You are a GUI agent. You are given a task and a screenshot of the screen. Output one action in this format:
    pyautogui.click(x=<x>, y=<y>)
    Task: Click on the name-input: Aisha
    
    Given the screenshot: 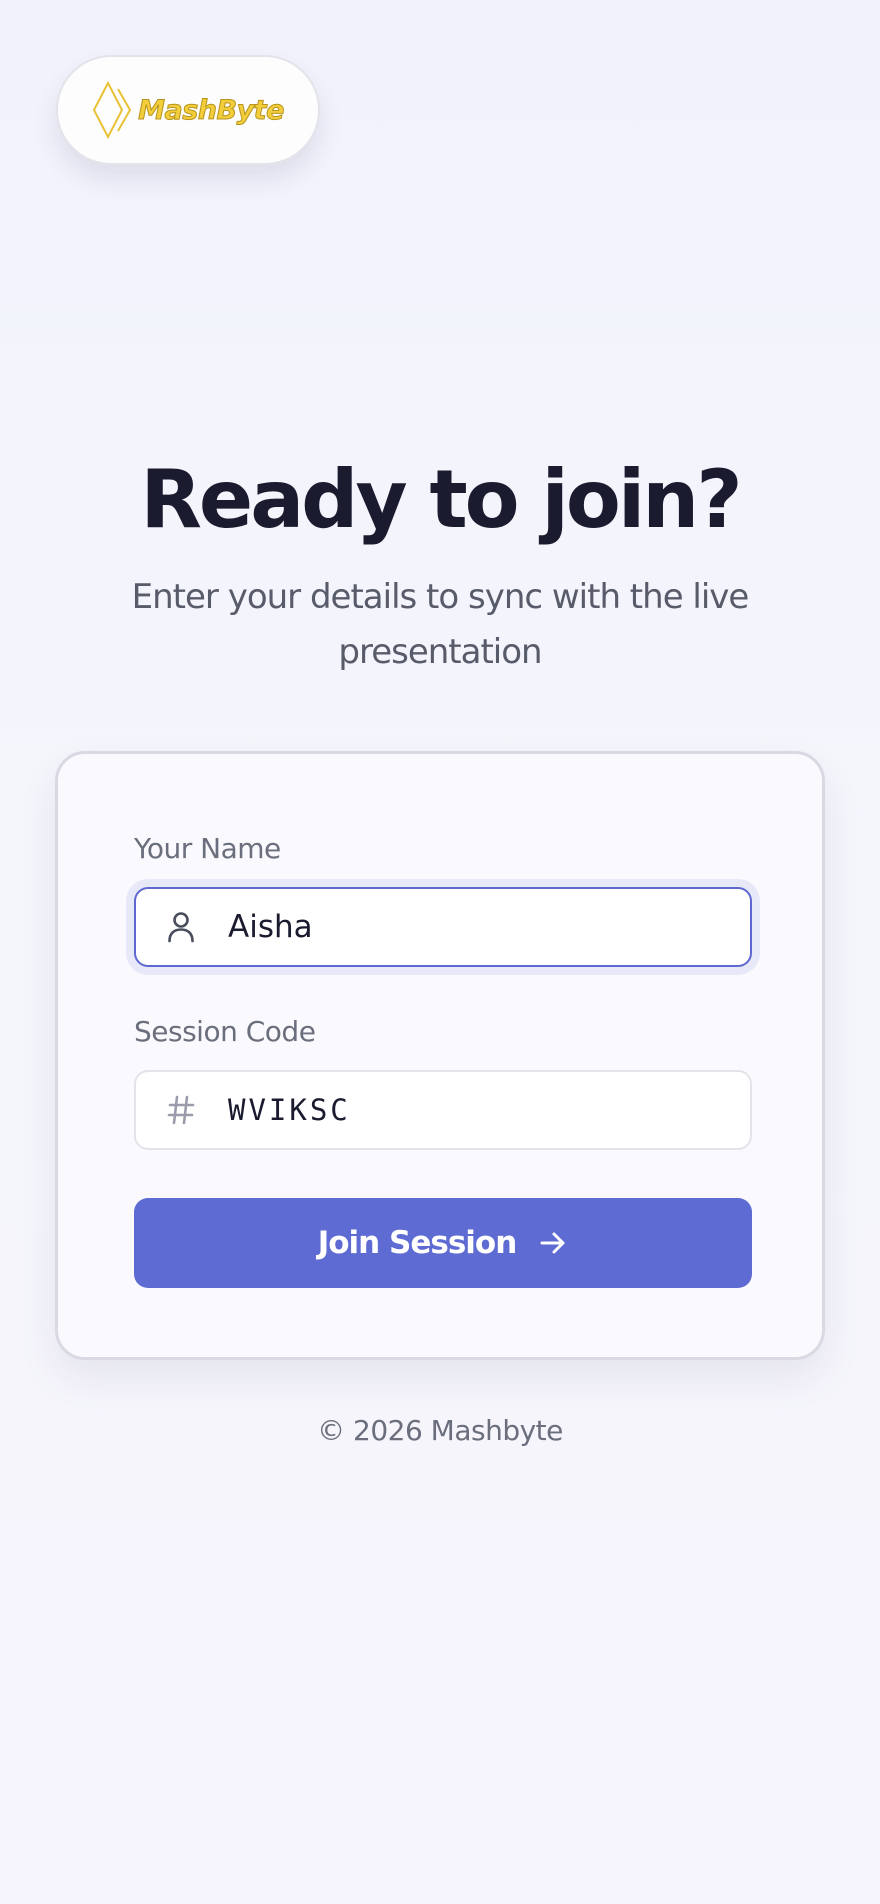 What is the action you would take?
    pyautogui.click(x=443, y=927)
    